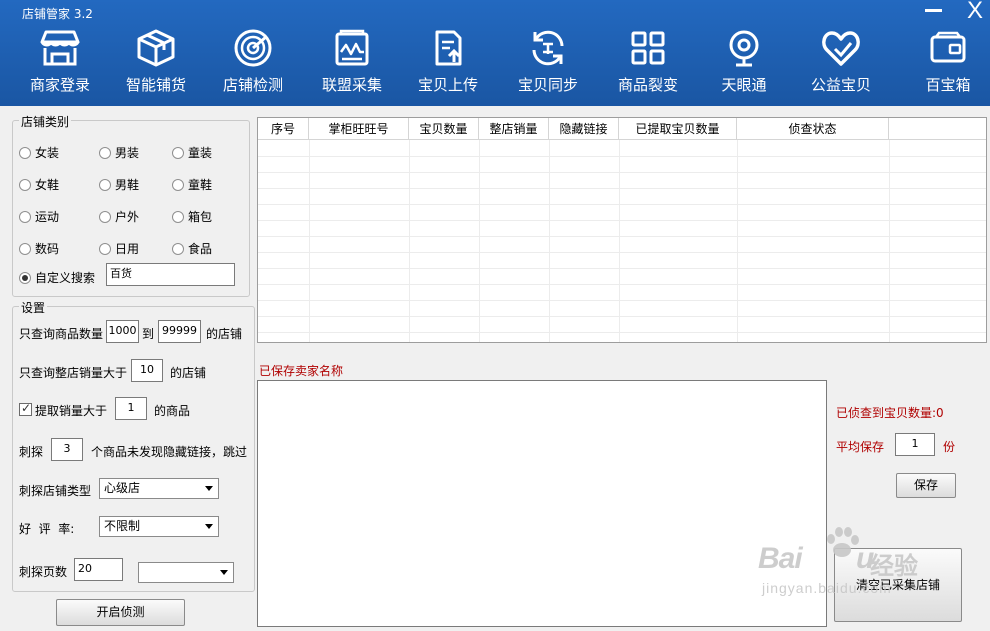 This screenshot has width=990, height=631. What do you see at coordinates (192, 184) in the screenshot?
I see `radio-kids-shoes: 童鞋` at bounding box center [192, 184].